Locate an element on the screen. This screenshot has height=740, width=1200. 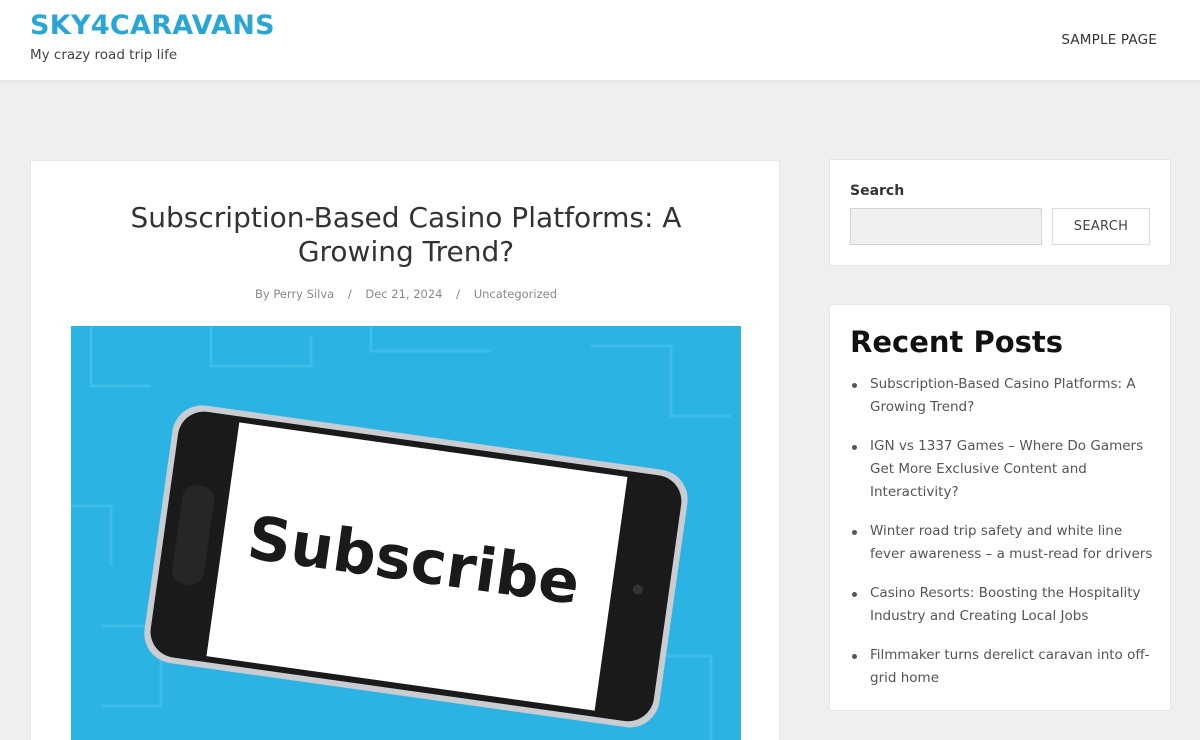
search-widget: Search SEARCH is located at coordinates (1000, 212).